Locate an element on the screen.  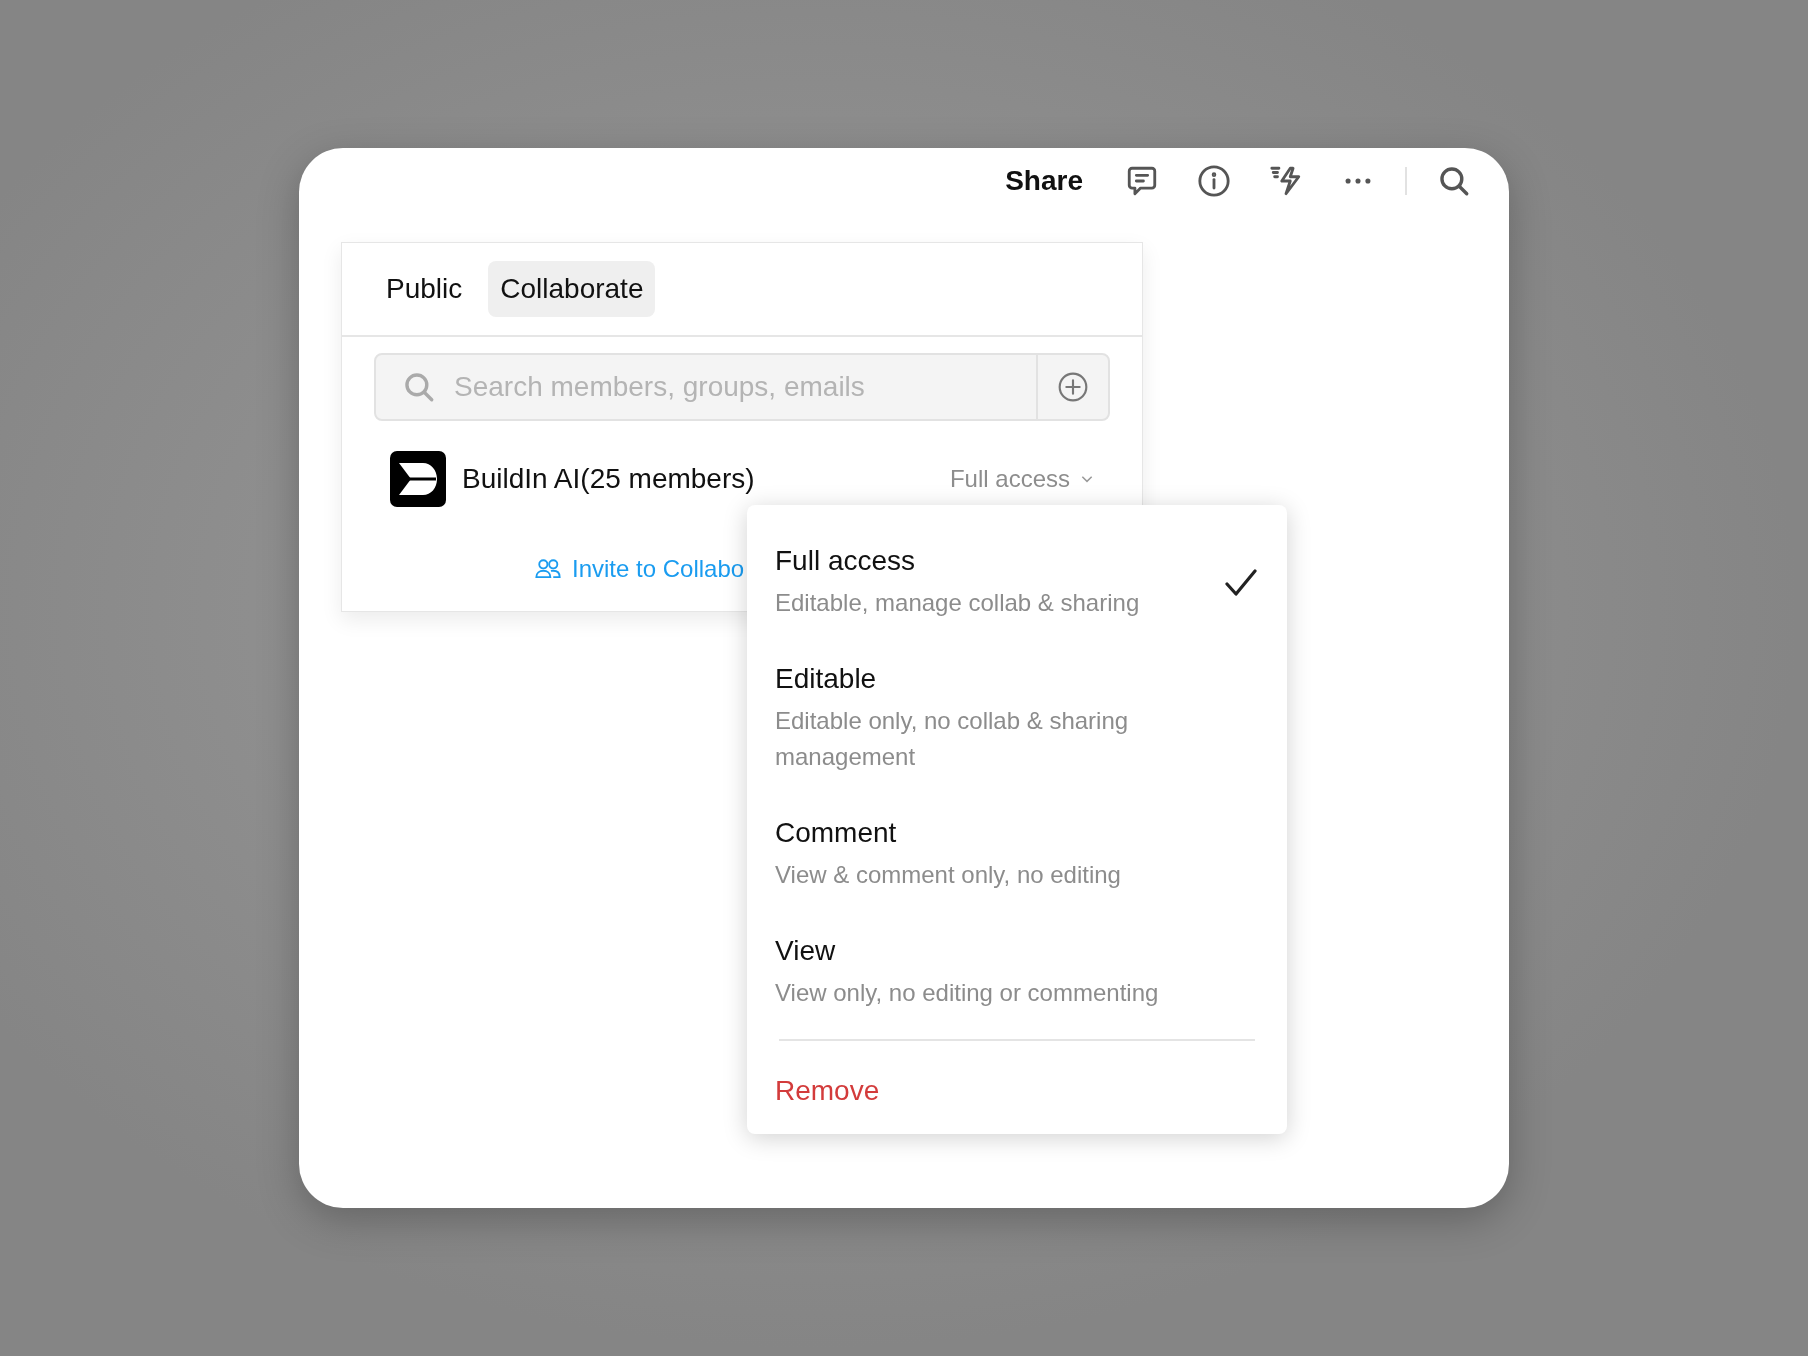
access-option: Full access Editable, manage collab & sharing is located at coordinates (1017, 583).